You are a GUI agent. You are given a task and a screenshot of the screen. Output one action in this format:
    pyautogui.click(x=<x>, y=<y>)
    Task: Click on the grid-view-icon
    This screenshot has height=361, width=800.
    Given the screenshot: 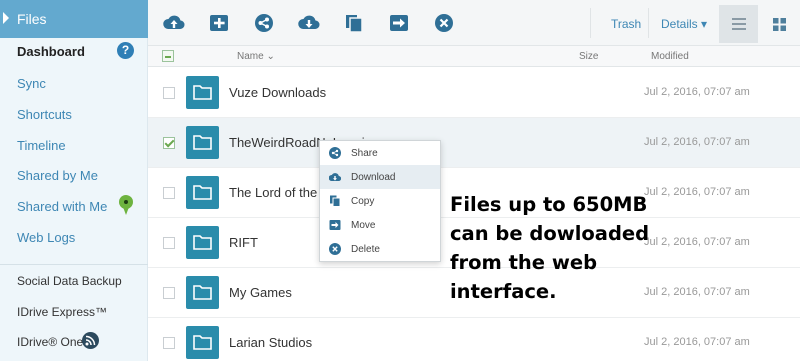 What is the action you would take?
    pyautogui.click(x=779, y=24)
    